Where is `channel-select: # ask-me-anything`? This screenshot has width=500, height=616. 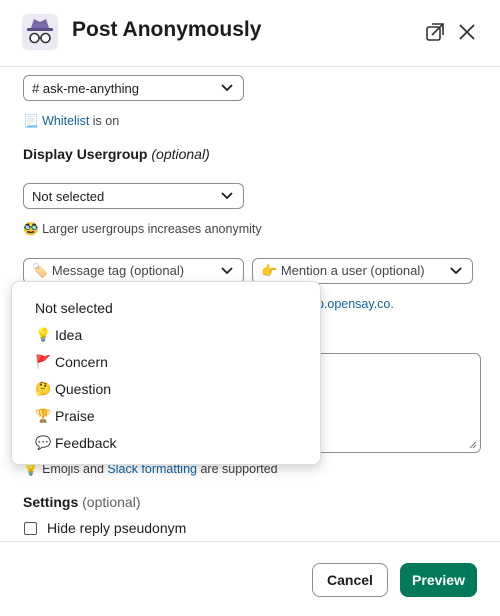
channel-select: # ask-me-anything is located at coordinates (133, 88).